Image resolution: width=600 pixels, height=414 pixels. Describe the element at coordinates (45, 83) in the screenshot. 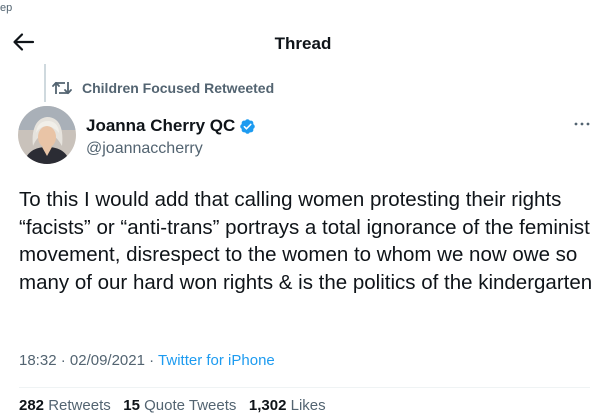

I see `thread-connector-line` at that location.